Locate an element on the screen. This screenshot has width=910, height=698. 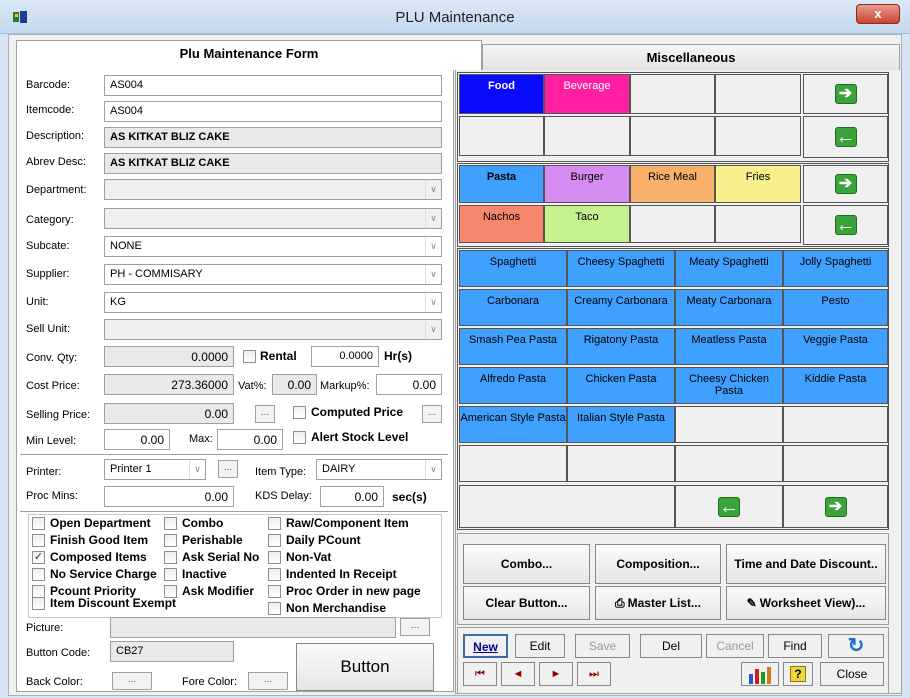
cost-price-input: 273.36000 is located at coordinates (169, 384).